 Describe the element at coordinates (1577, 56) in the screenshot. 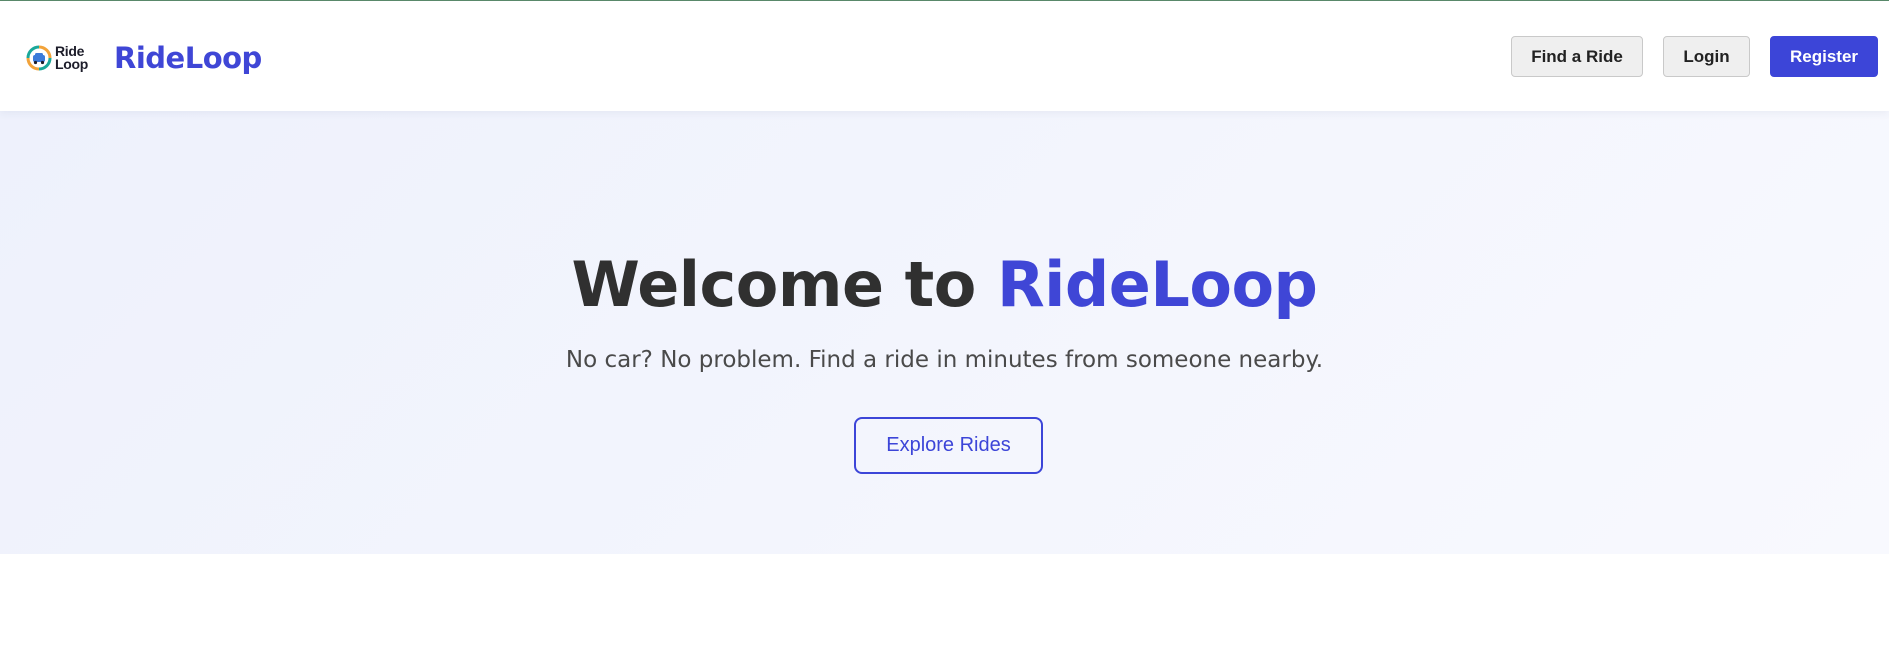

I see `find-a-ride-button: Find a Ride` at that location.